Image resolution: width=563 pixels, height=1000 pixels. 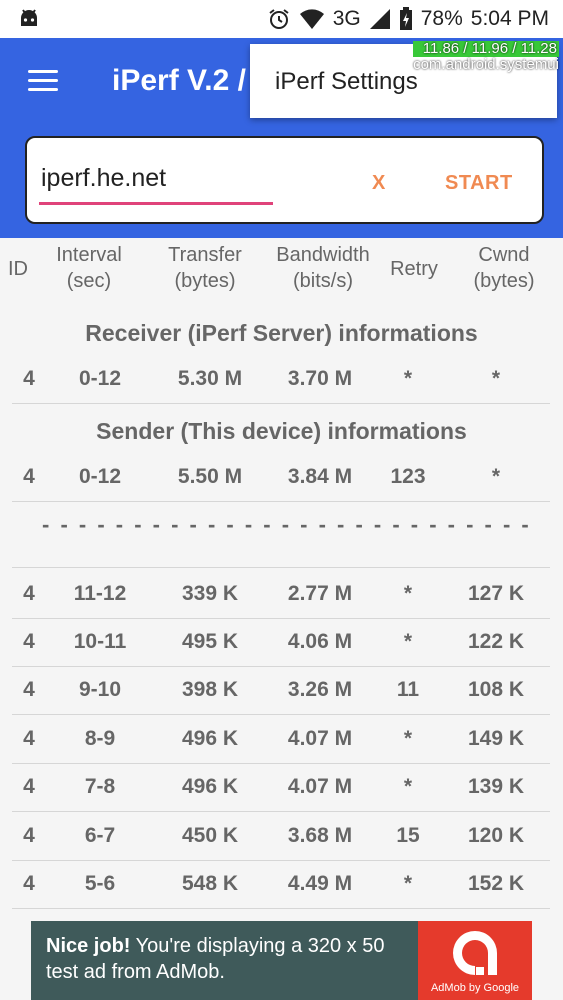 I want to click on cell-cwnd: 139 K, so click(x=496, y=786).